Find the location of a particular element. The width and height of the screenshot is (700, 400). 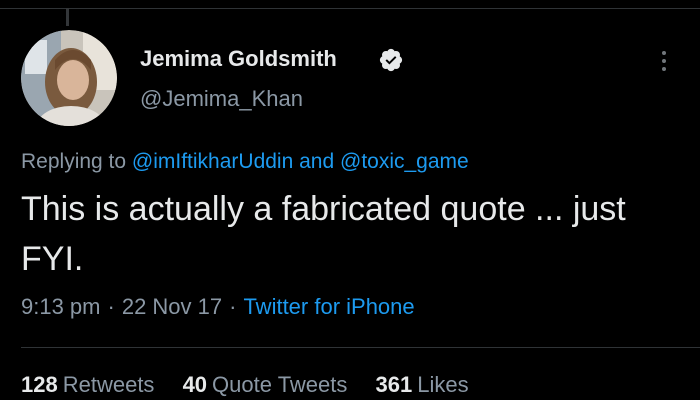

quote-tweets-stat: 40 Quote Tweets is located at coordinates (265, 384).